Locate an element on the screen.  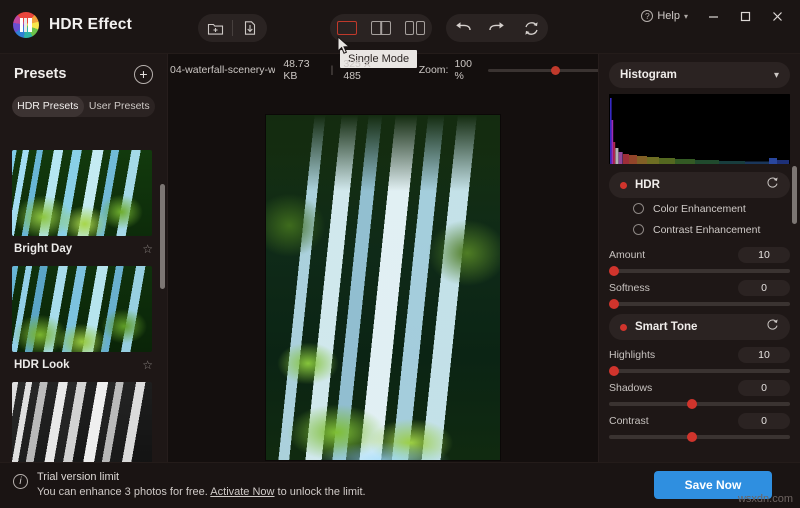
undo-icon is located at coordinates (463, 26).